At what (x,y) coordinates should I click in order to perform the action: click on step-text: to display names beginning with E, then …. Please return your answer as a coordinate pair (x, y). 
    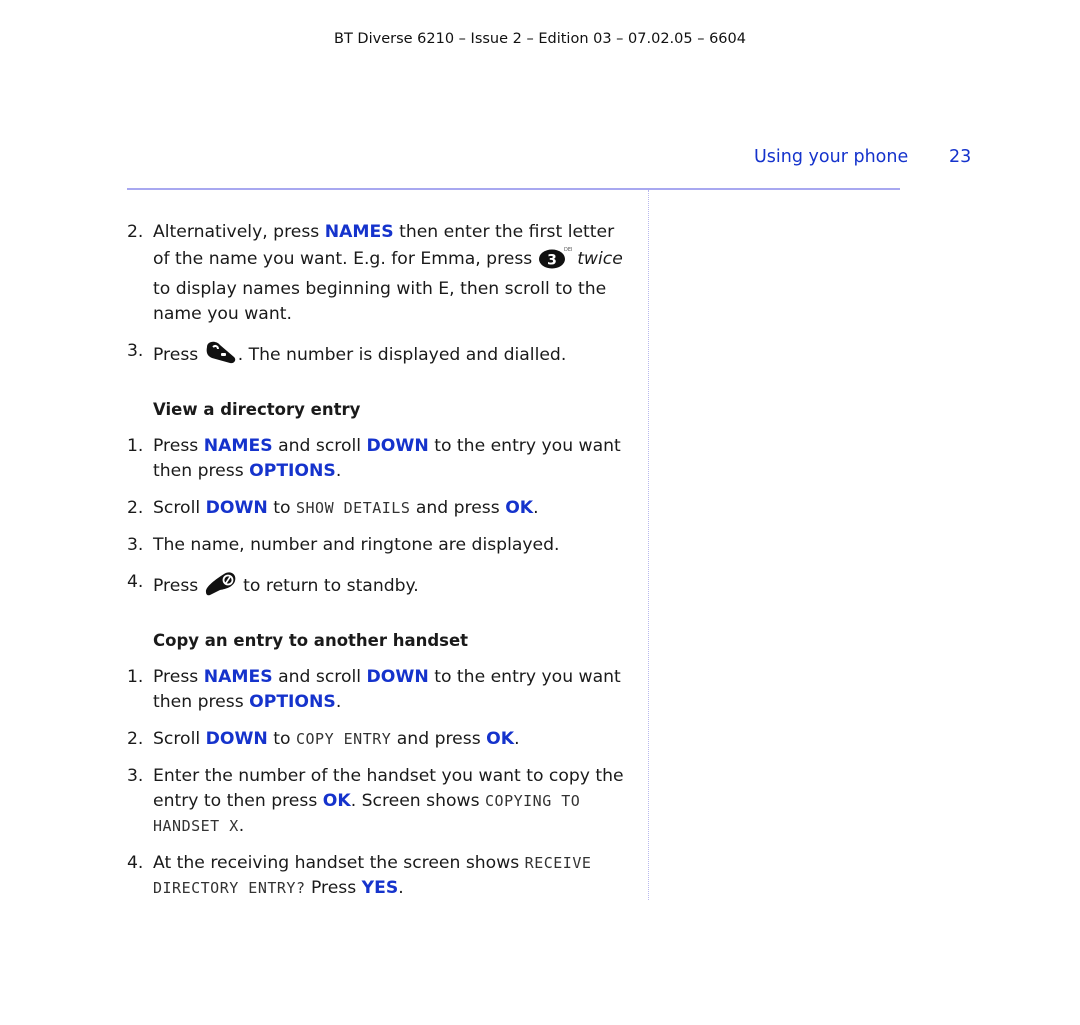
    Looking at the image, I should click on (380, 301).